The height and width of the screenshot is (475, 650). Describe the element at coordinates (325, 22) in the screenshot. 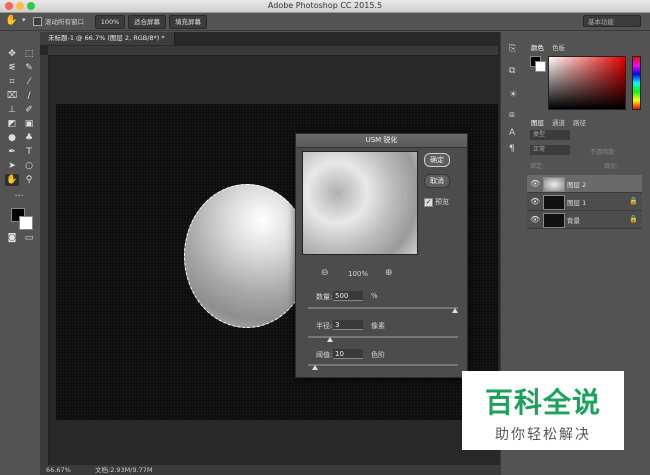

I see `options-bar: ✋ ▾ 滚动所有窗口 100% 适合屏幕 填充屏幕 基本功能` at that location.